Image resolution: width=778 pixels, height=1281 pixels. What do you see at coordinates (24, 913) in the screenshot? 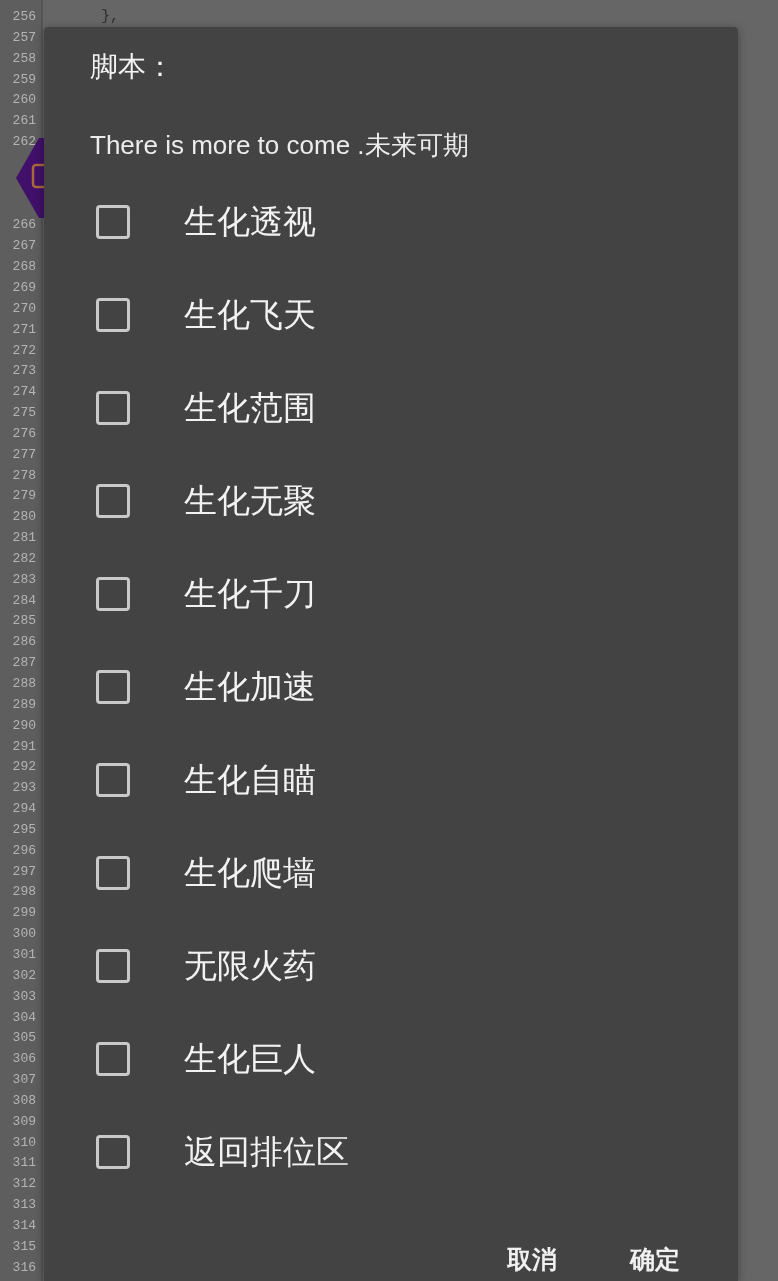
I see `line-number: 299` at bounding box center [24, 913].